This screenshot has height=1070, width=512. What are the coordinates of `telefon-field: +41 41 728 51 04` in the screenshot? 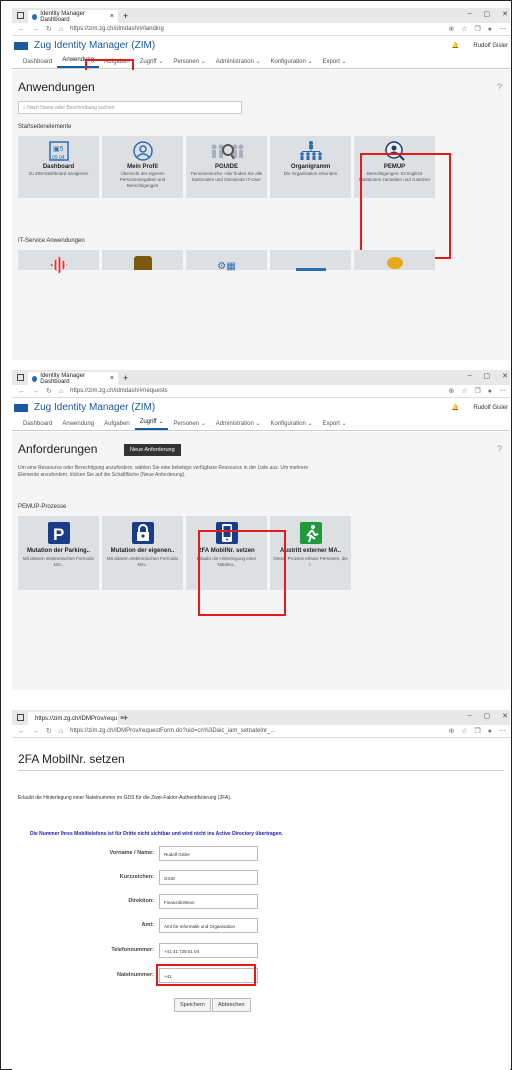 It's located at (208, 950).